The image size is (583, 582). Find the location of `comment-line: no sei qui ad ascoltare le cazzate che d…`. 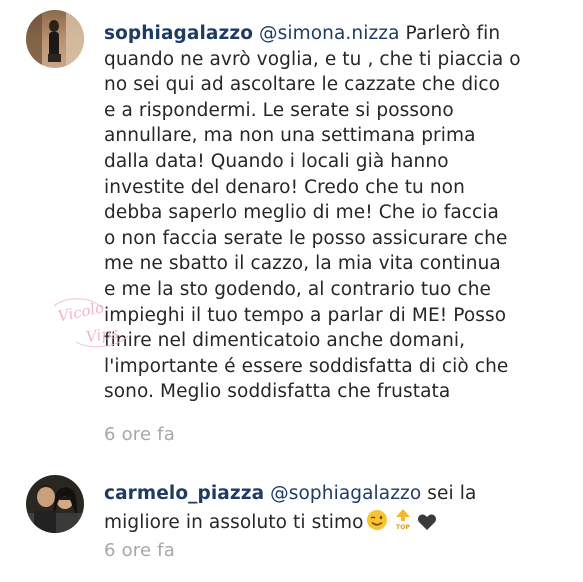

comment-line: no sei qui ad ascoltare le cazzate che d… is located at coordinates (302, 85).